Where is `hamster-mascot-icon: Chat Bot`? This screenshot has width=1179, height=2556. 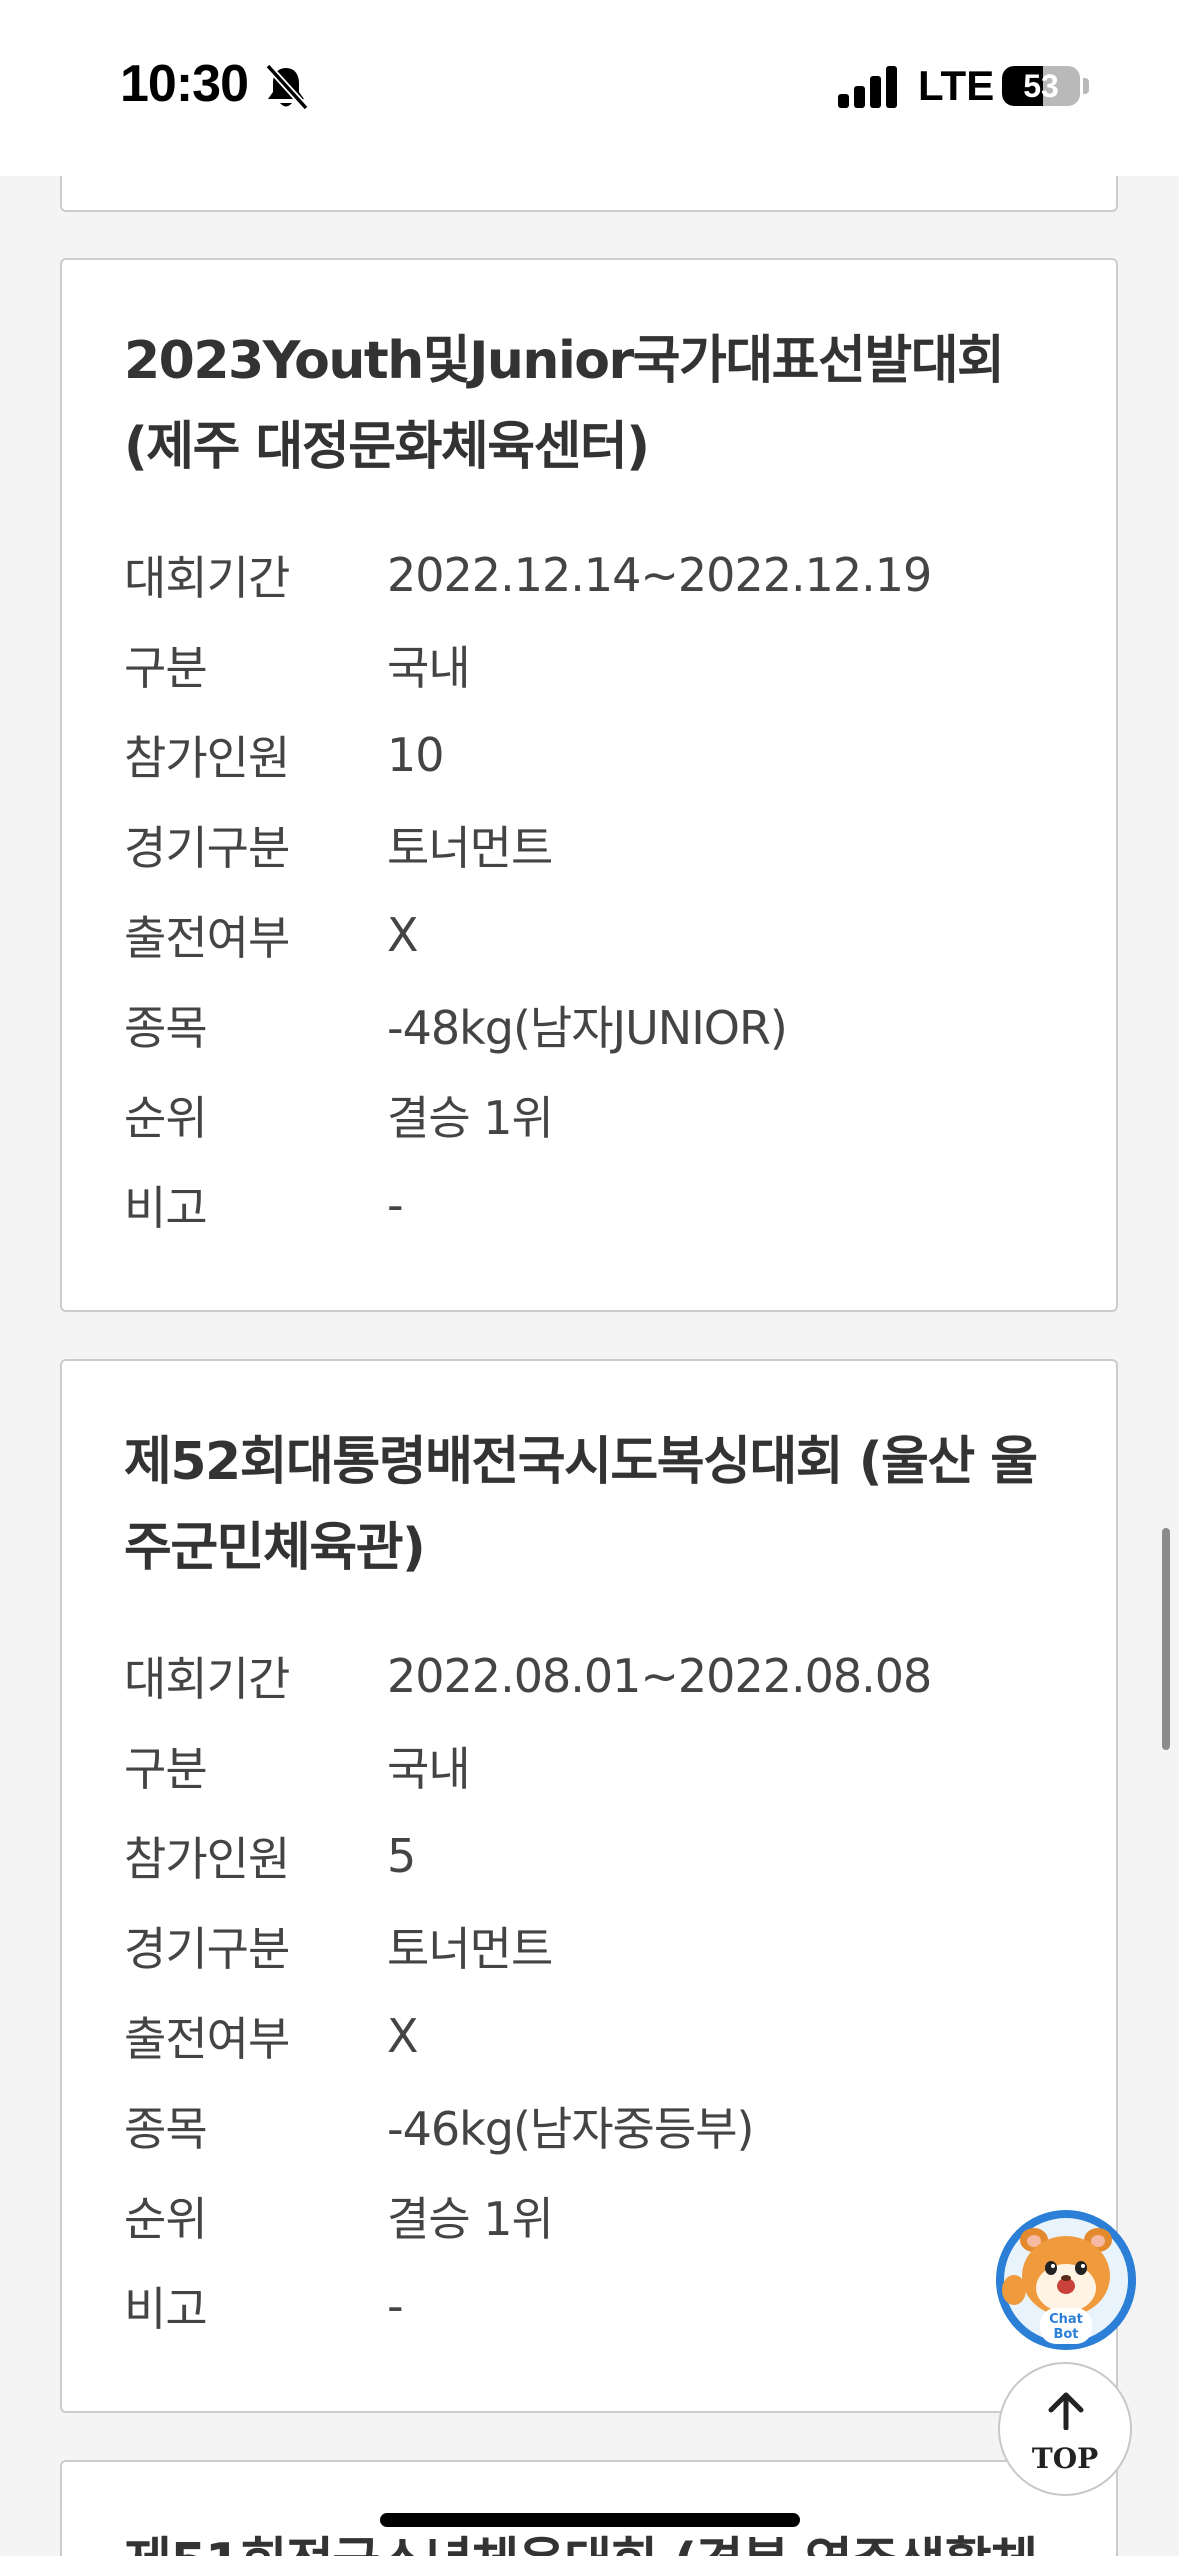
hamster-mascot-icon: Chat Bot is located at coordinates (1066, 2280).